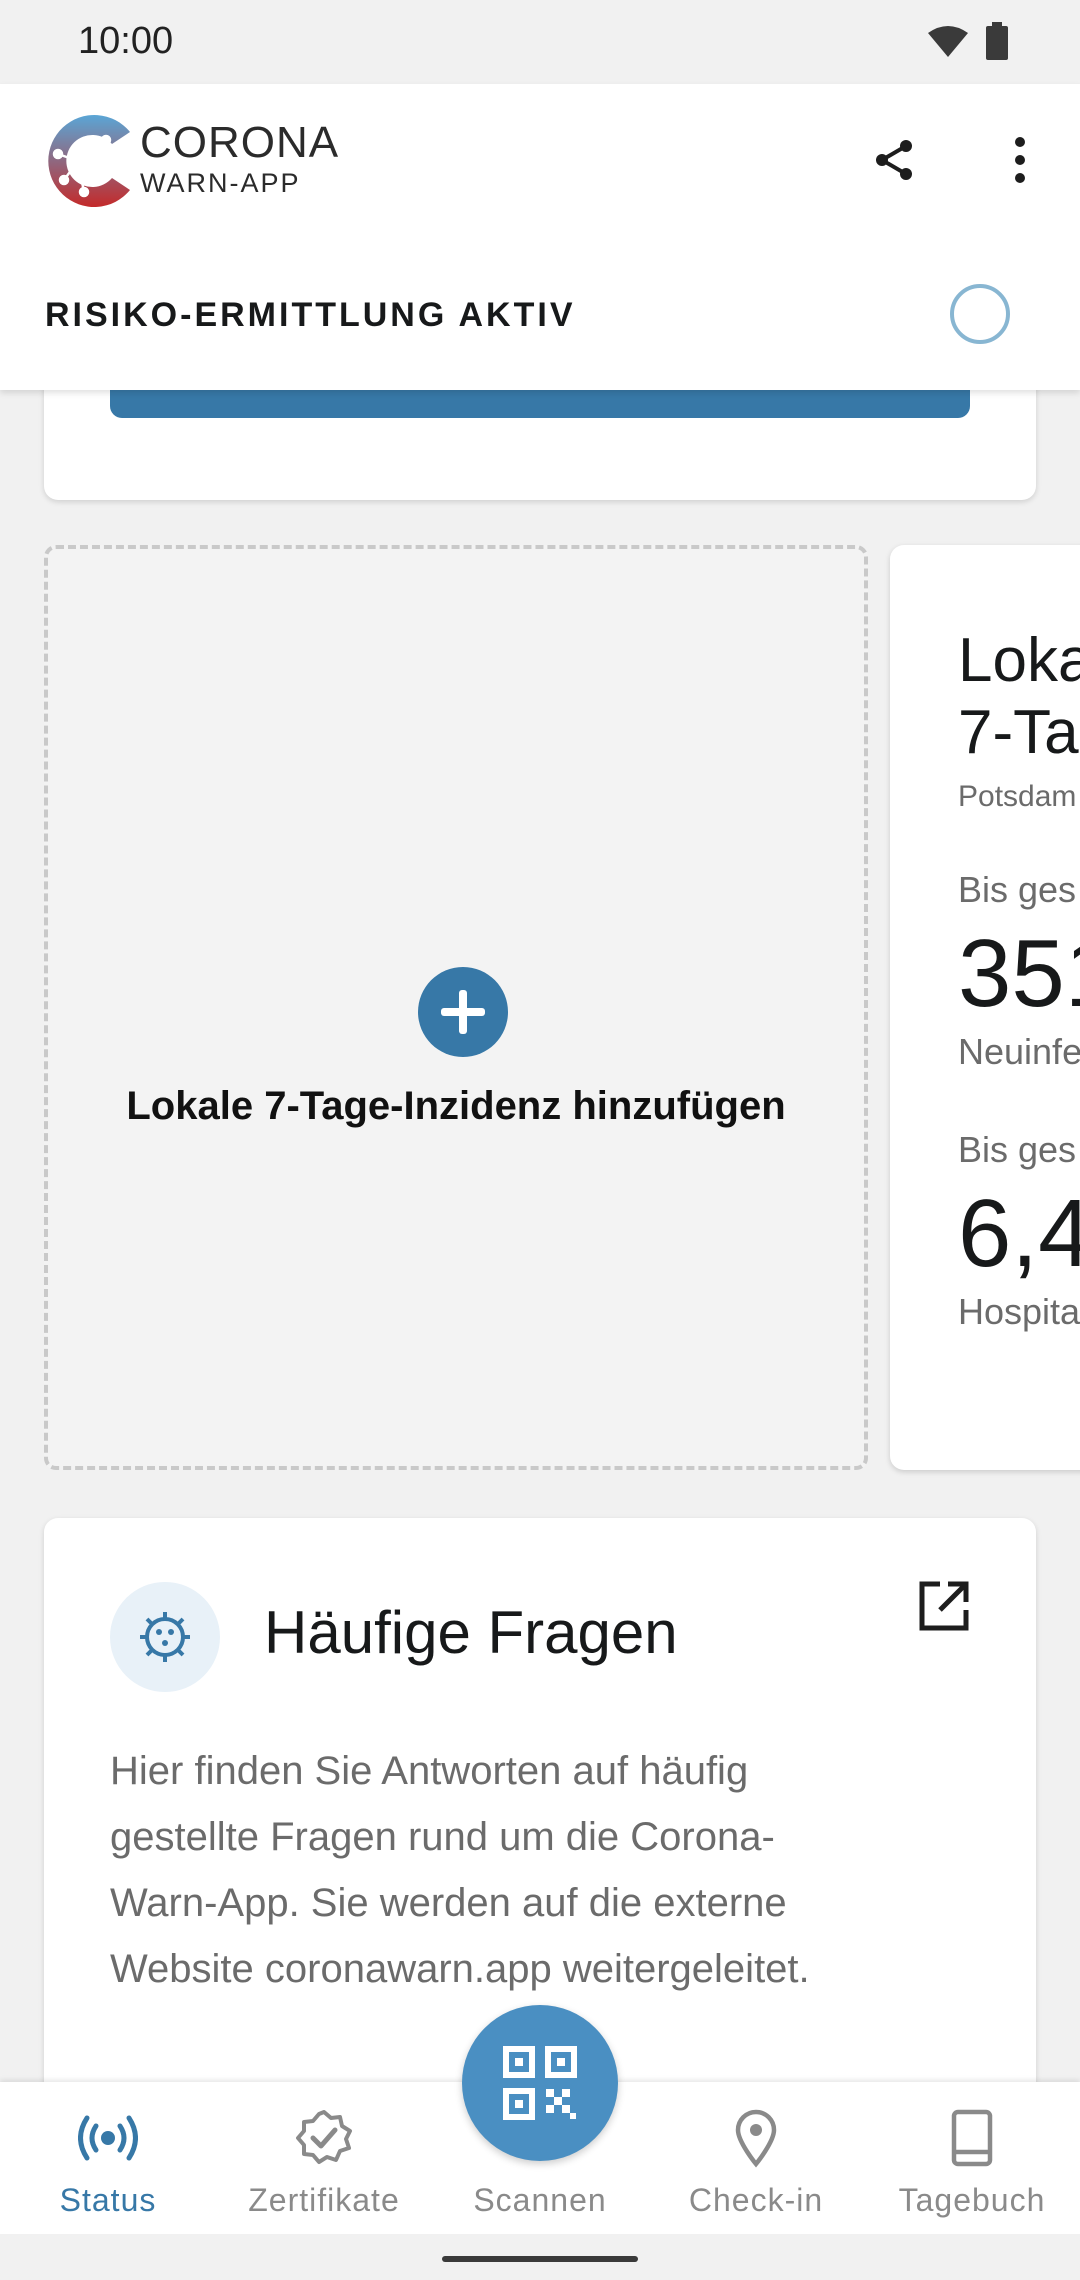 The width and height of the screenshot is (1080, 2280). Describe the element at coordinates (1019, 697) in the screenshot. I see `incidence-title: Loka 7-Ta` at that location.